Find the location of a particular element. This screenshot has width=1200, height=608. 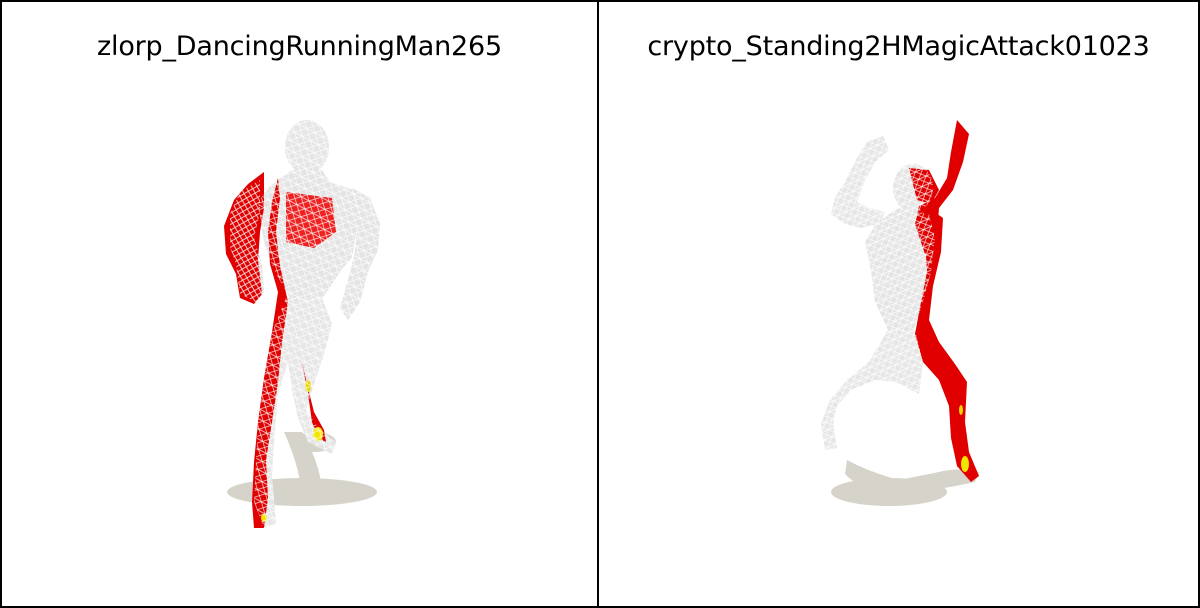

wireframe-overlay is located at coordinates (878, 293).